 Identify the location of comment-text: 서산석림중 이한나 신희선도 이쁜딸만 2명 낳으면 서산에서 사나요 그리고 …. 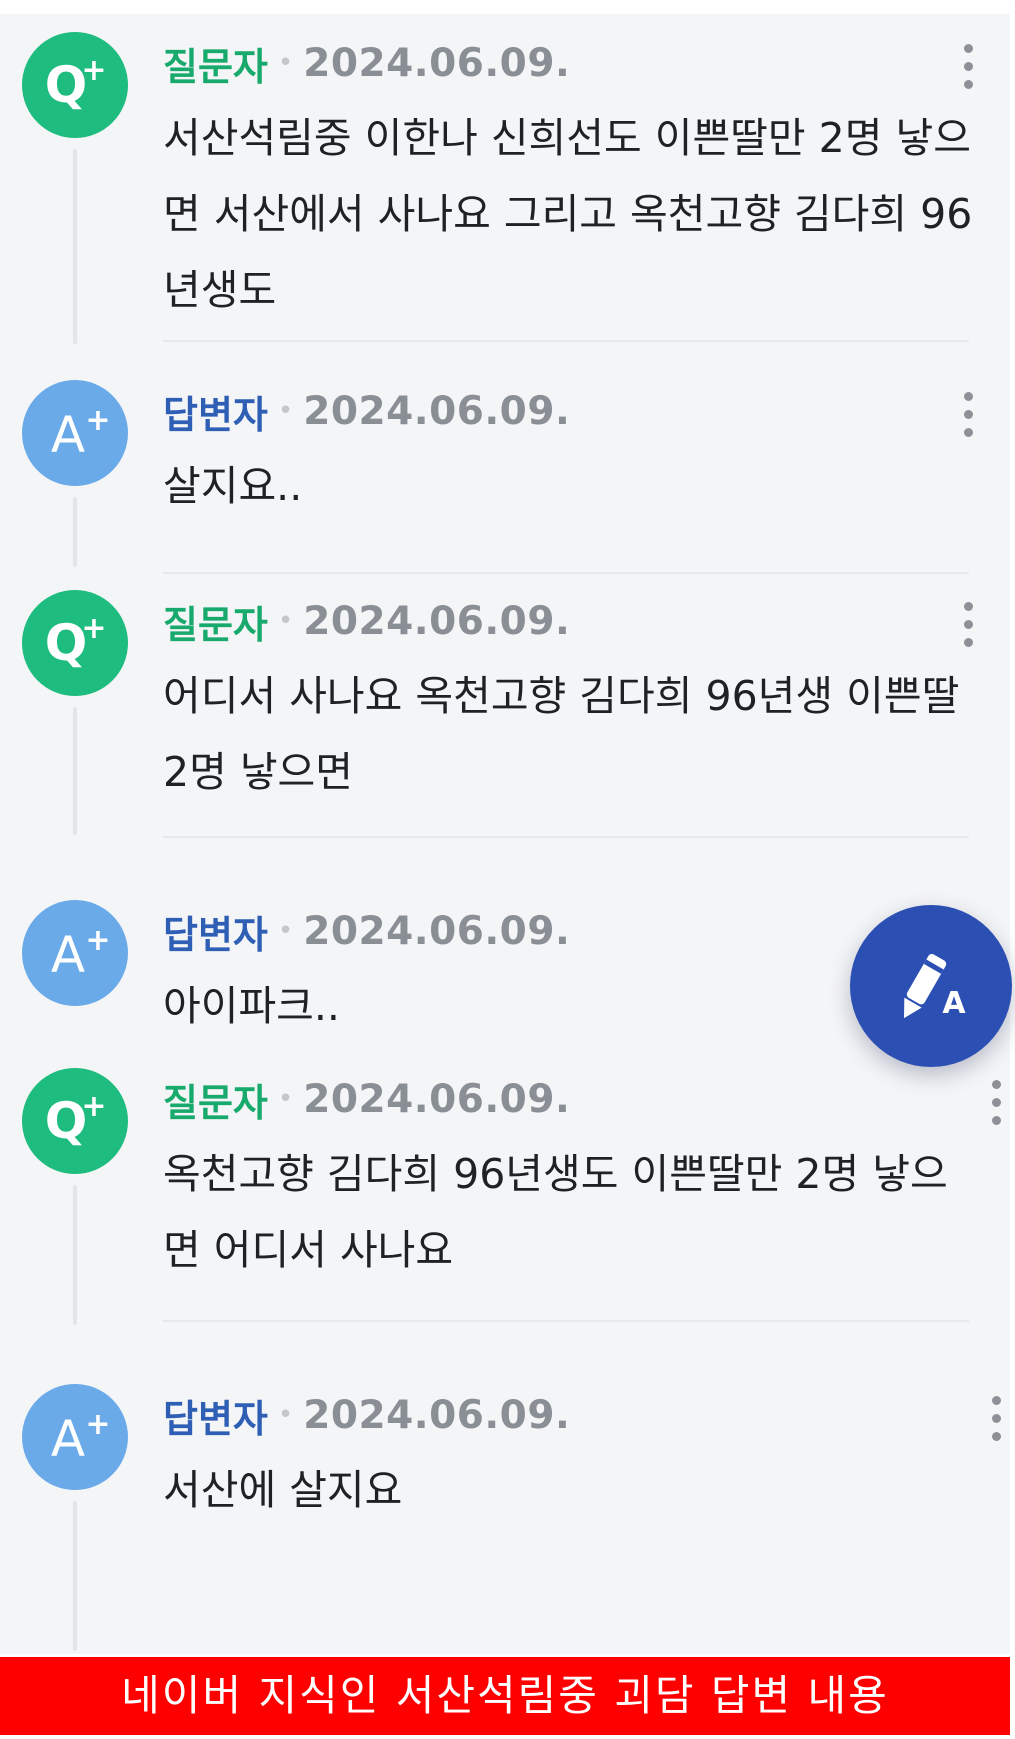
(568, 214).